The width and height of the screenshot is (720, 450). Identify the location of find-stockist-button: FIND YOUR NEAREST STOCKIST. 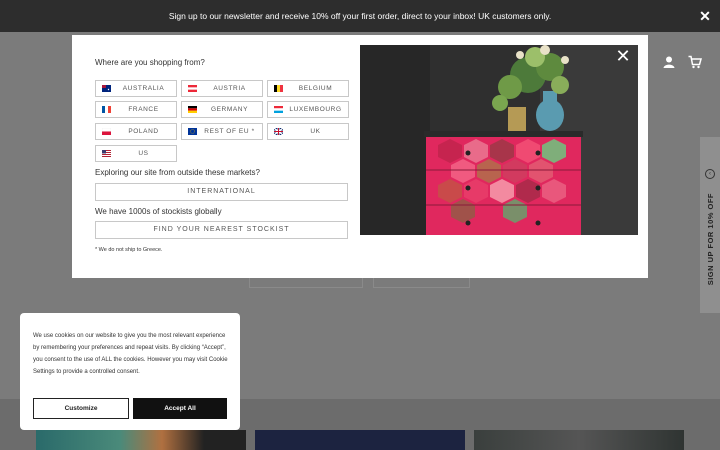
(221, 230).